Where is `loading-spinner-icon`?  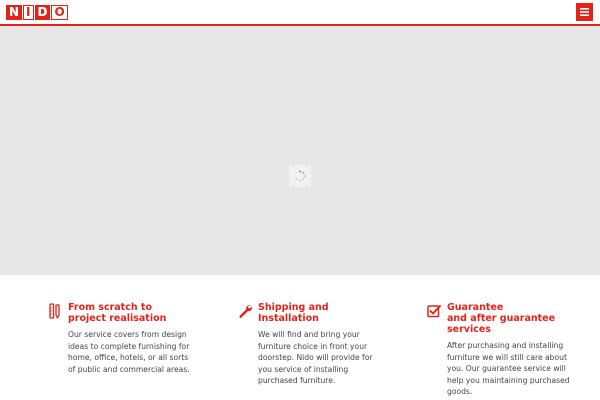 loading-spinner-icon is located at coordinates (300, 176).